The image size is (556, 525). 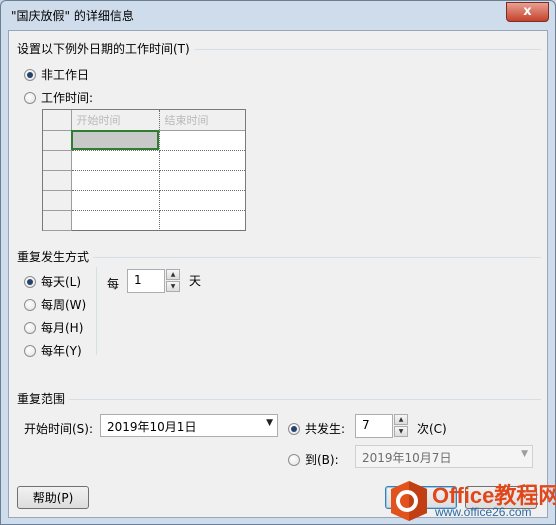 What do you see at coordinates (195, 281) in the screenshot?
I see `interval-unit-label: 天` at bounding box center [195, 281].